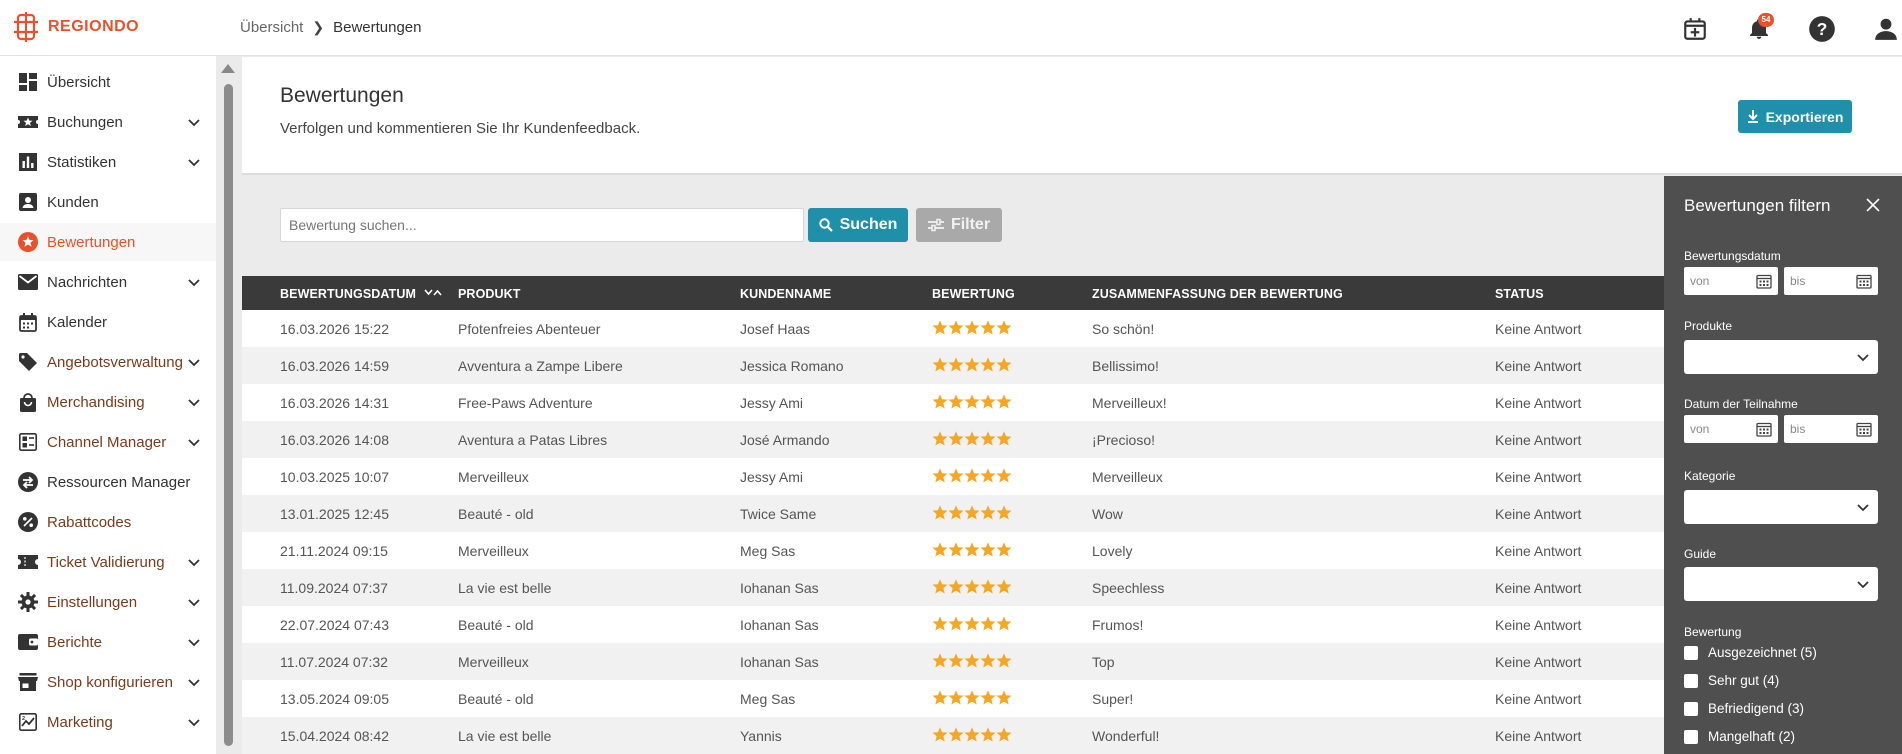 The height and width of the screenshot is (754, 1902). I want to click on sidebar-item-angebotsverwaltung: Angebotsverwaltung, so click(108, 362).